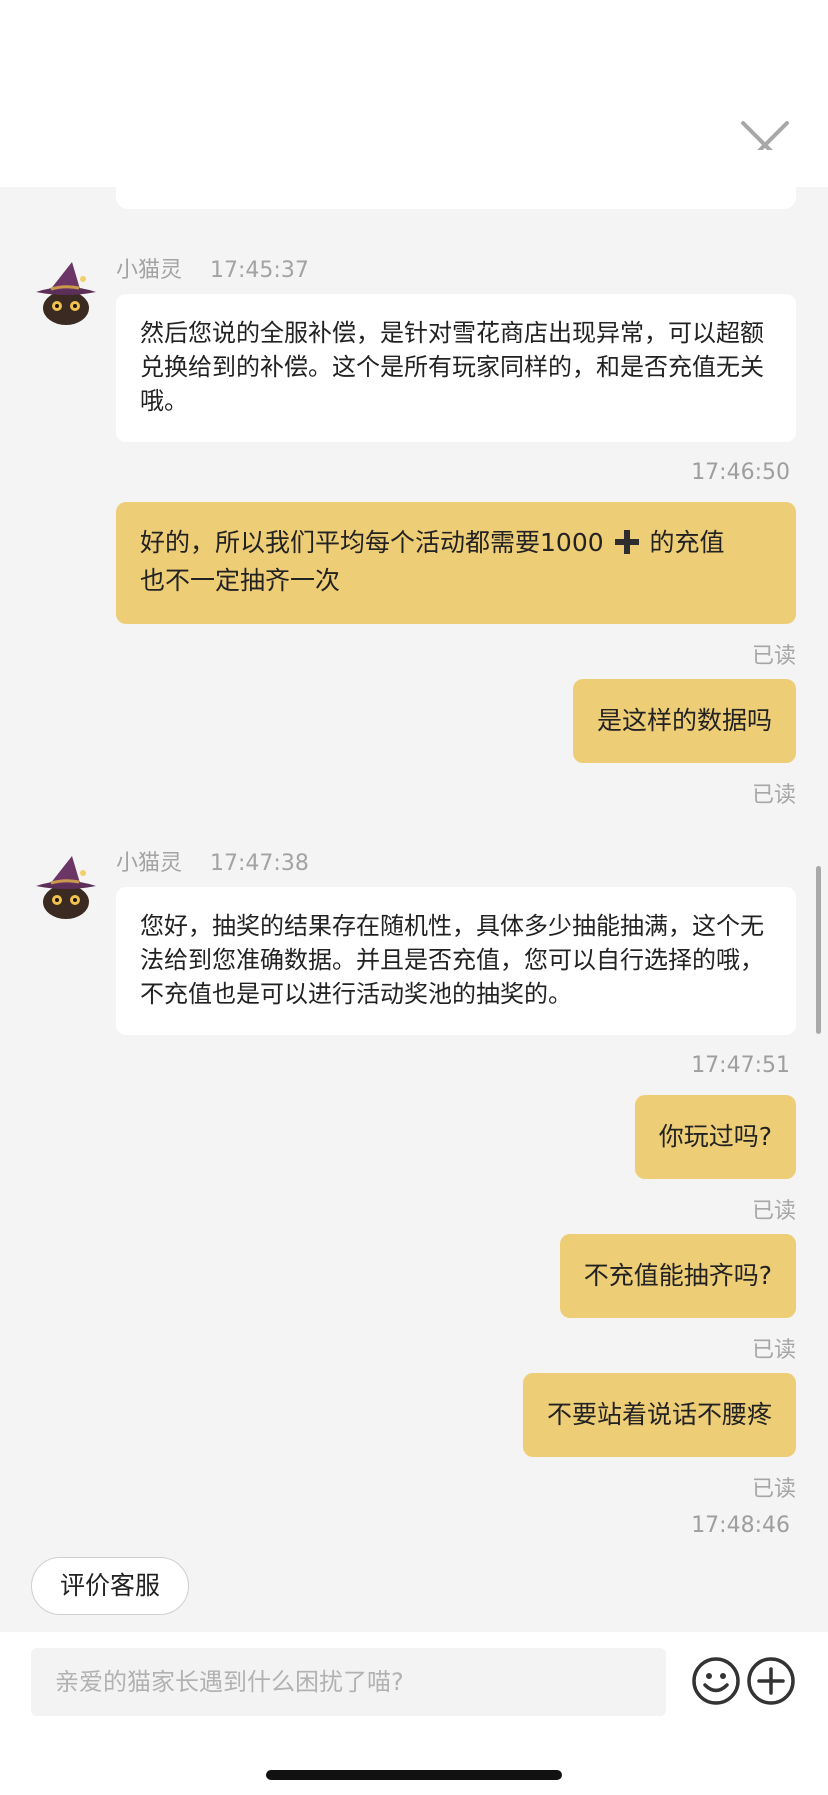 The height and width of the screenshot is (1795, 828). What do you see at coordinates (414, 1775) in the screenshot?
I see `home-indicator` at bounding box center [414, 1775].